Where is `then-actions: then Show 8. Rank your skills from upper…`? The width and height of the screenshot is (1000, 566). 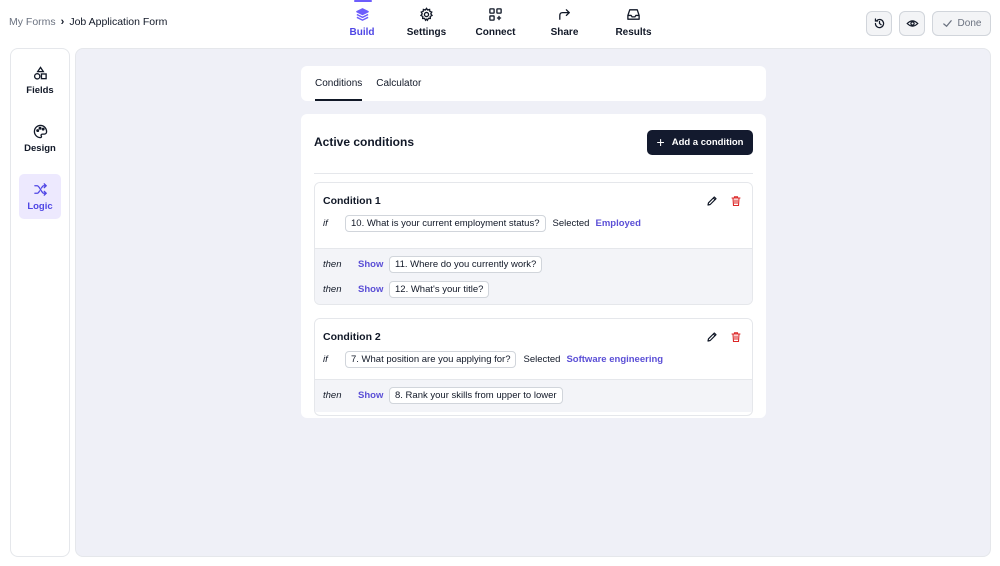
then-actions: then Show 8. Rank your skills from upper… is located at coordinates (533, 395).